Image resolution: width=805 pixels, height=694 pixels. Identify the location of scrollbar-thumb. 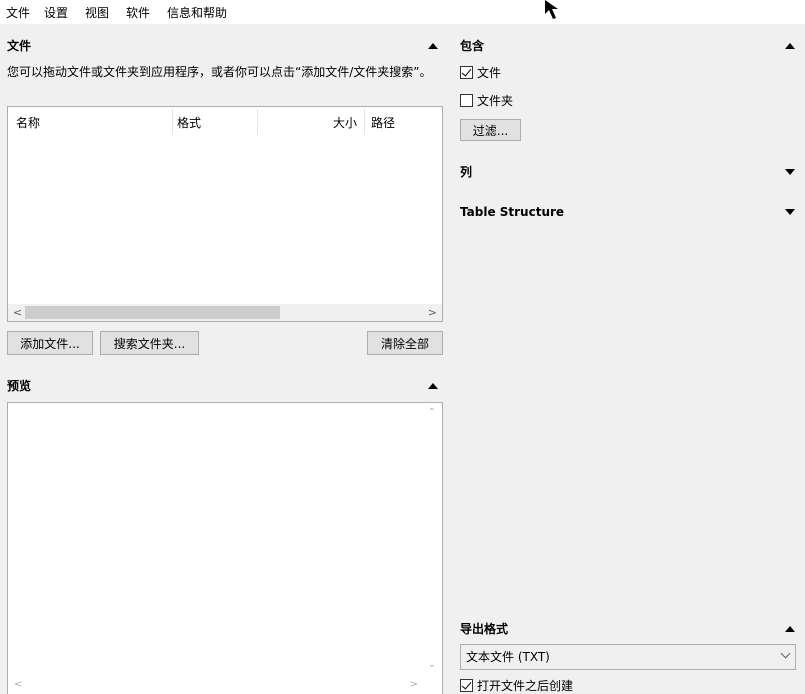
(152, 312).